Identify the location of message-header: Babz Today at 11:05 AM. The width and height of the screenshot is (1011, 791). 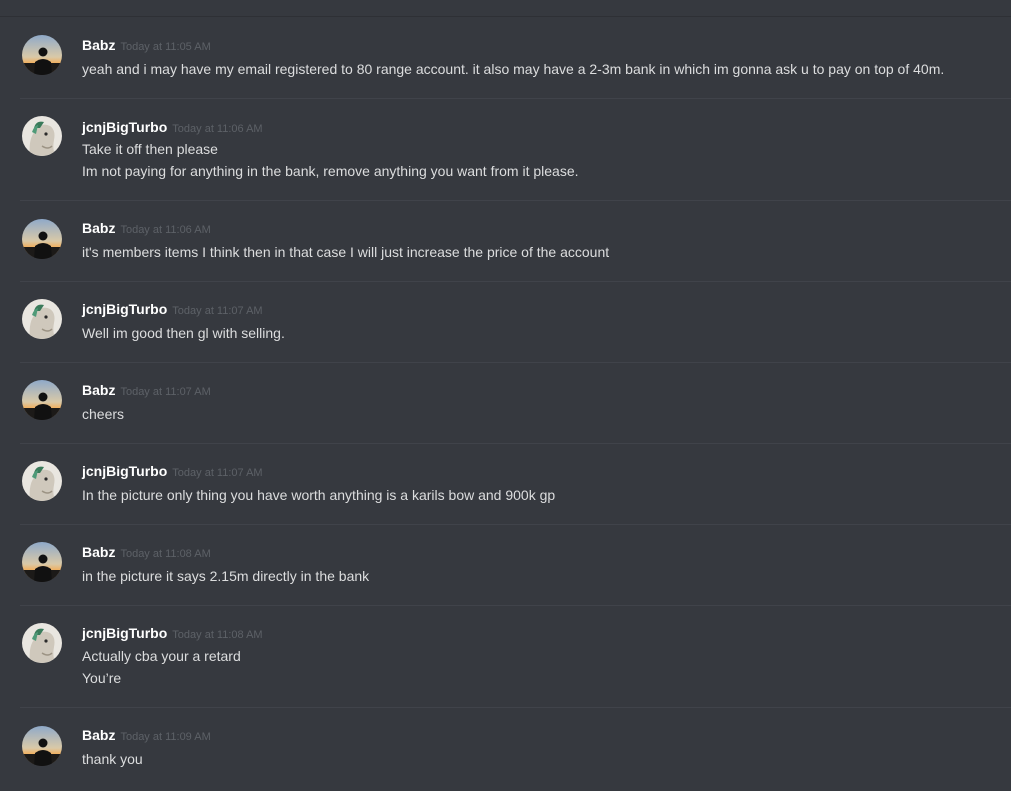
(146, 46).